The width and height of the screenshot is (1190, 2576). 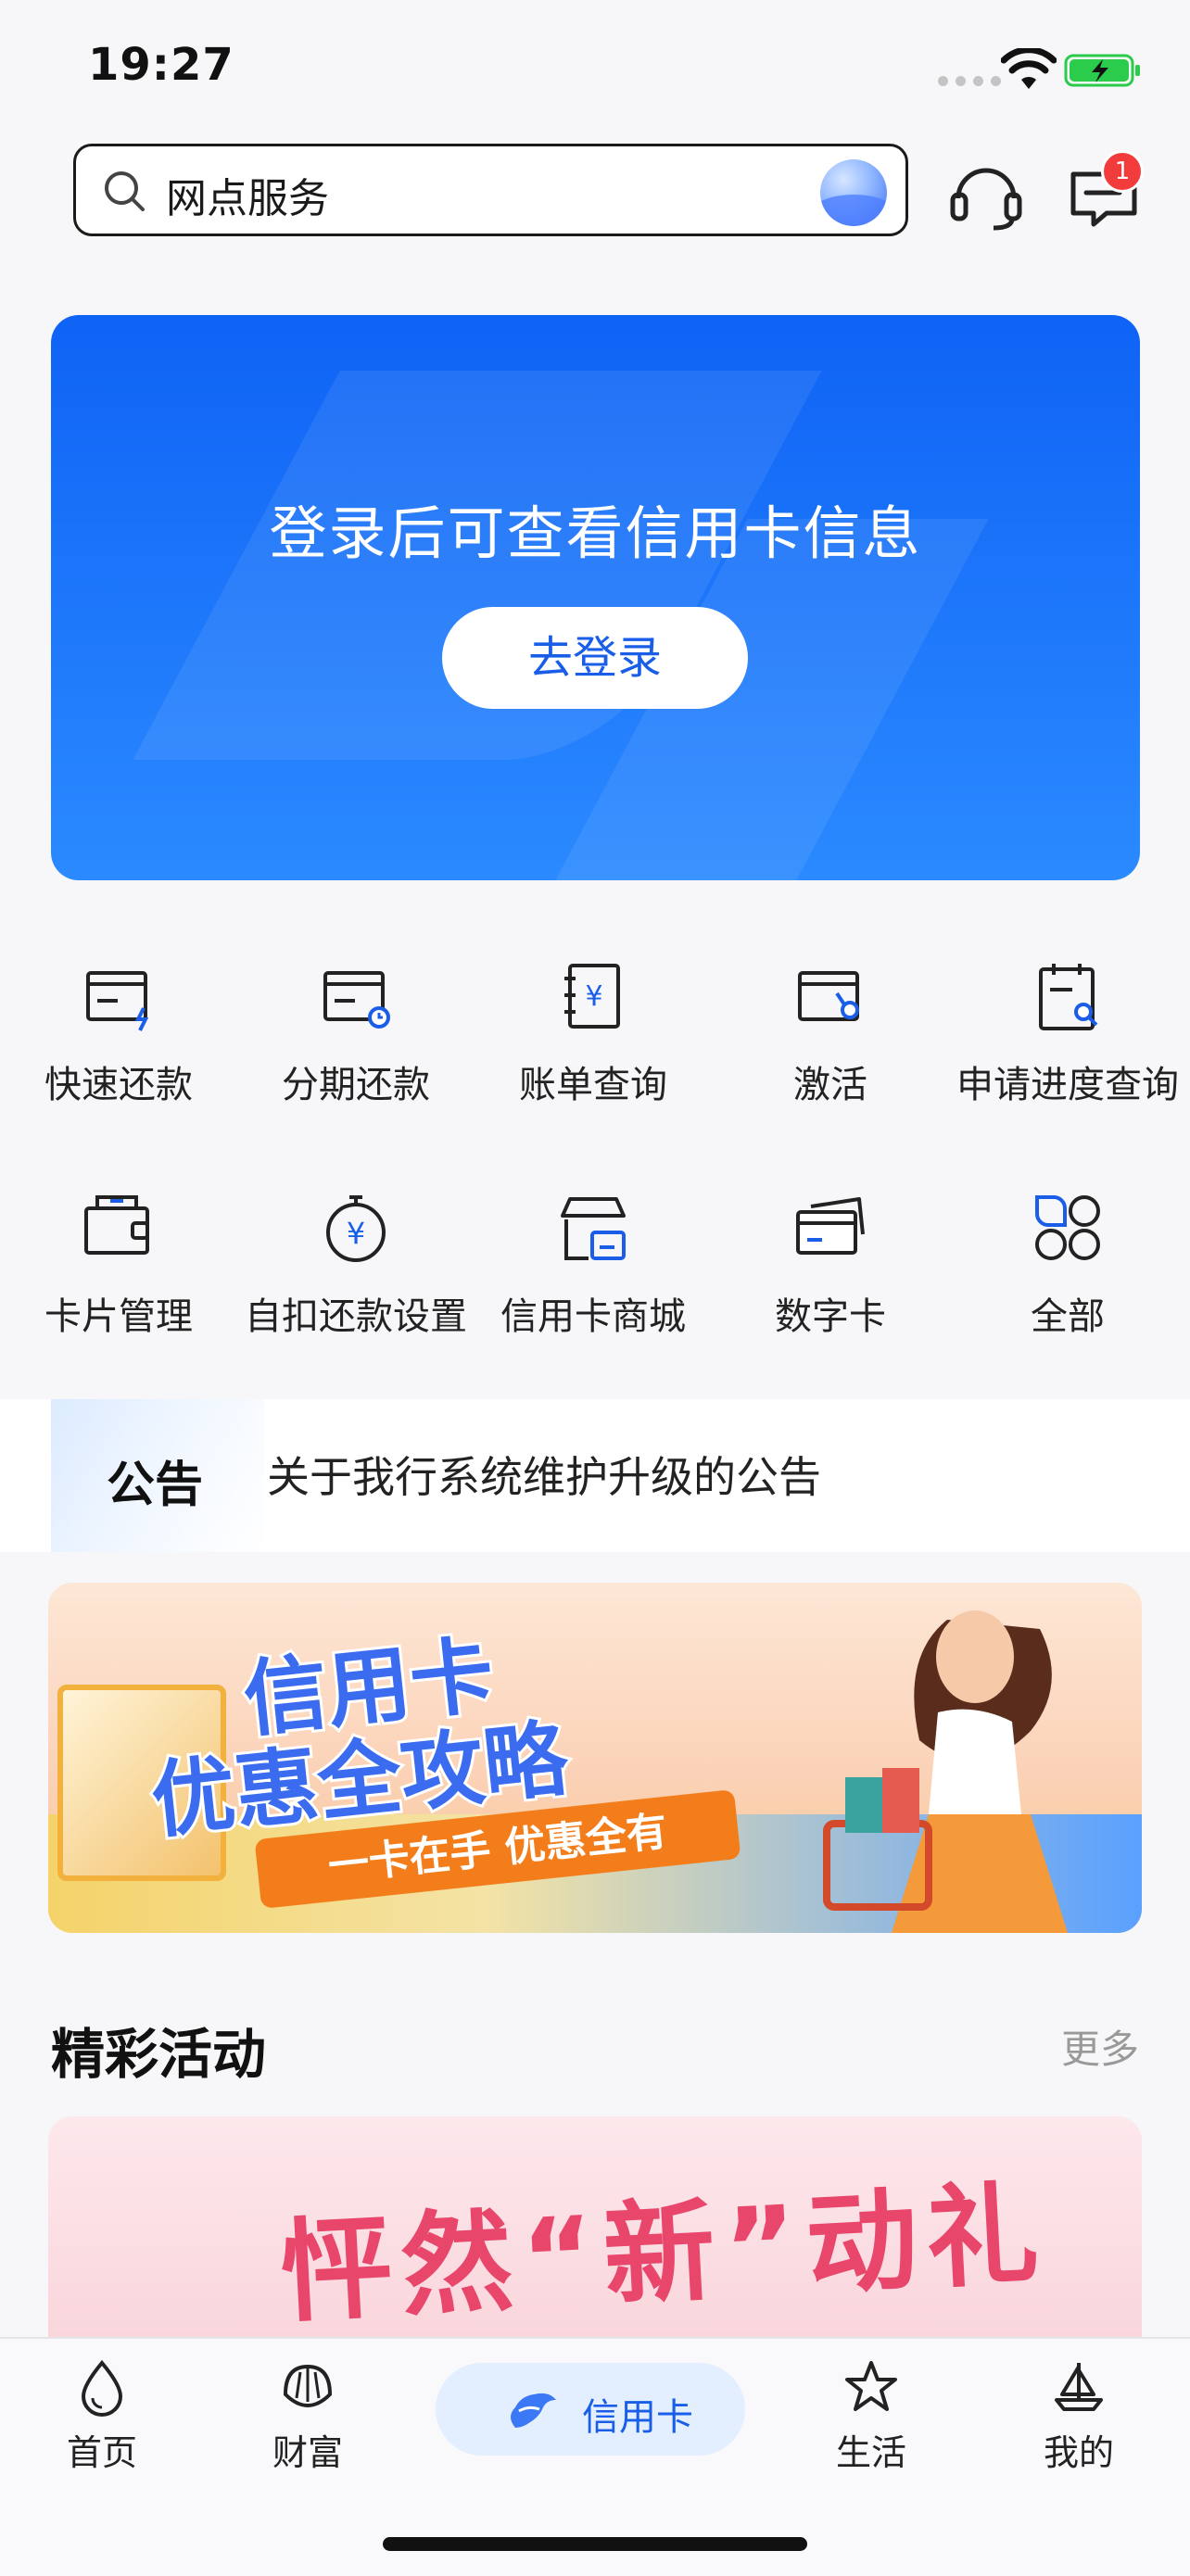 I want to click on application-progress-icon, so click(x=1068, y=997).